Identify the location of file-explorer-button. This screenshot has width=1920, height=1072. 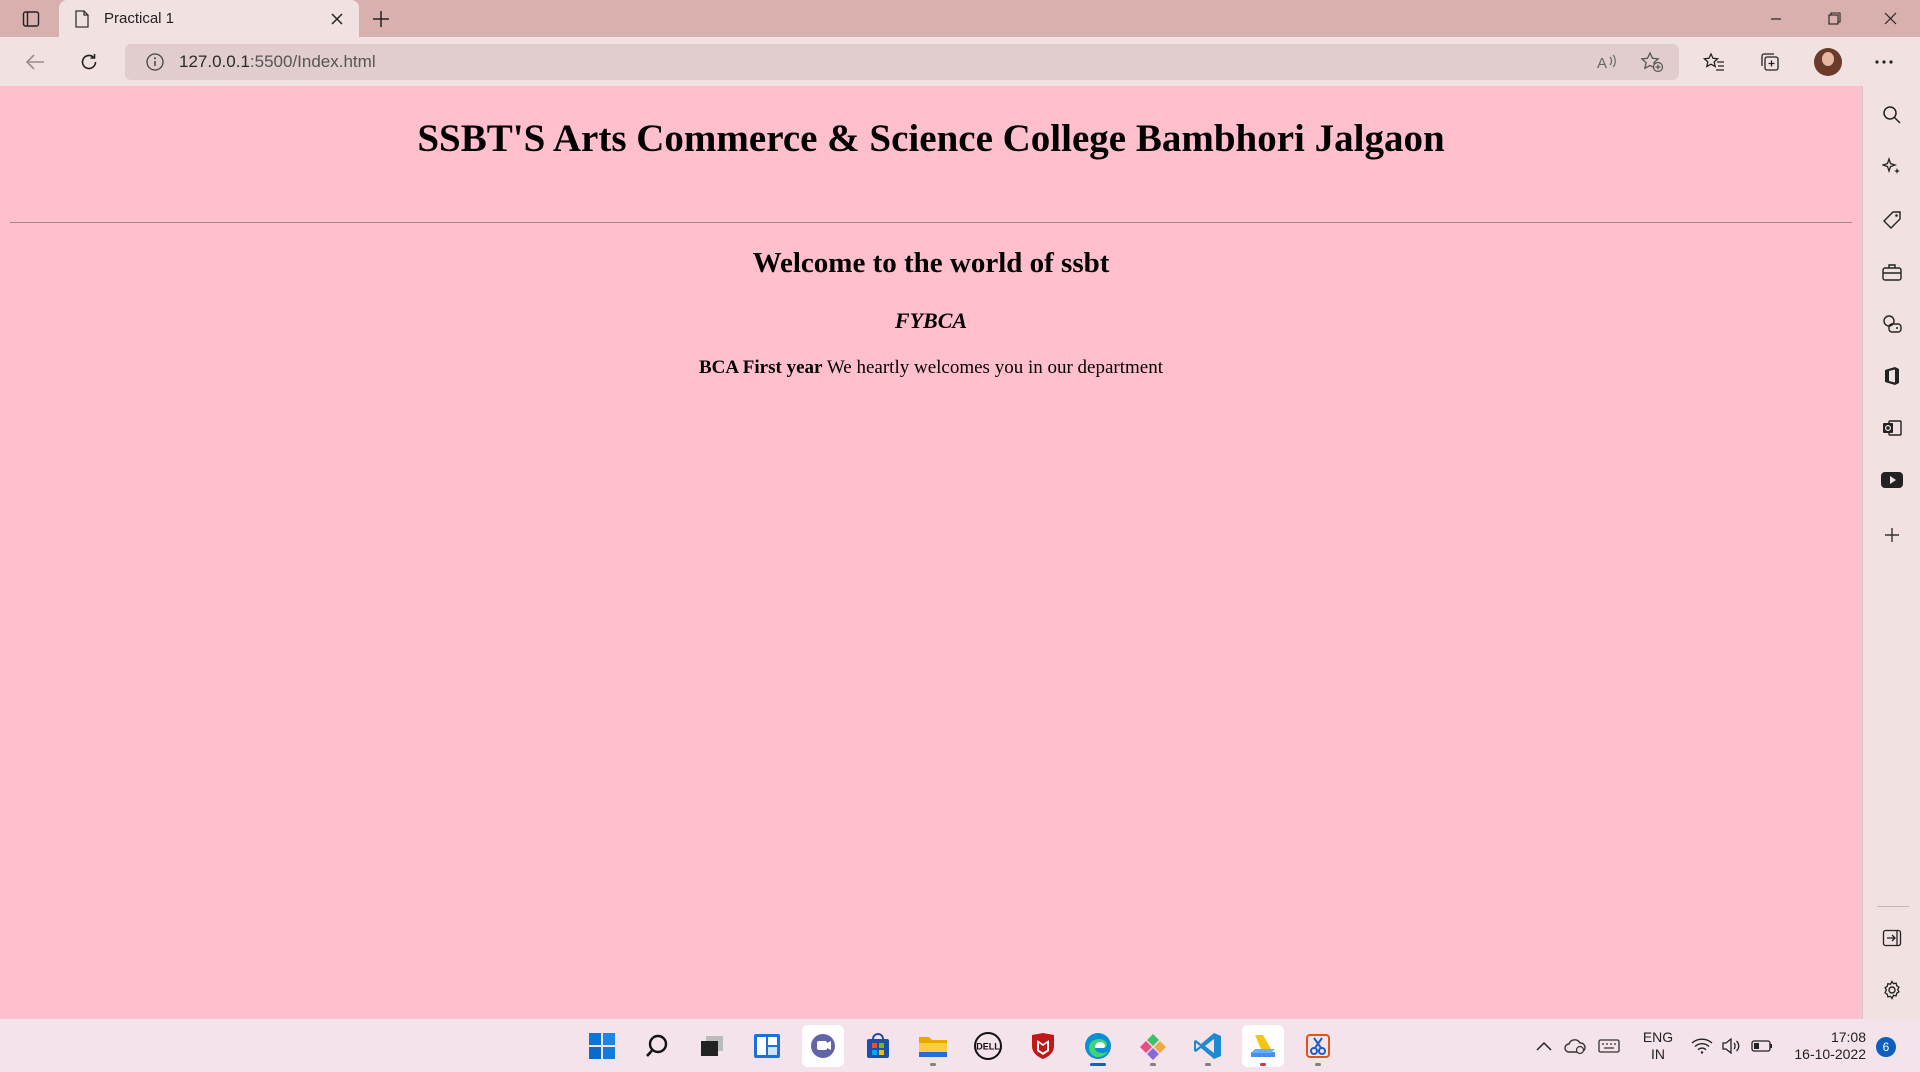
(933, 1046).